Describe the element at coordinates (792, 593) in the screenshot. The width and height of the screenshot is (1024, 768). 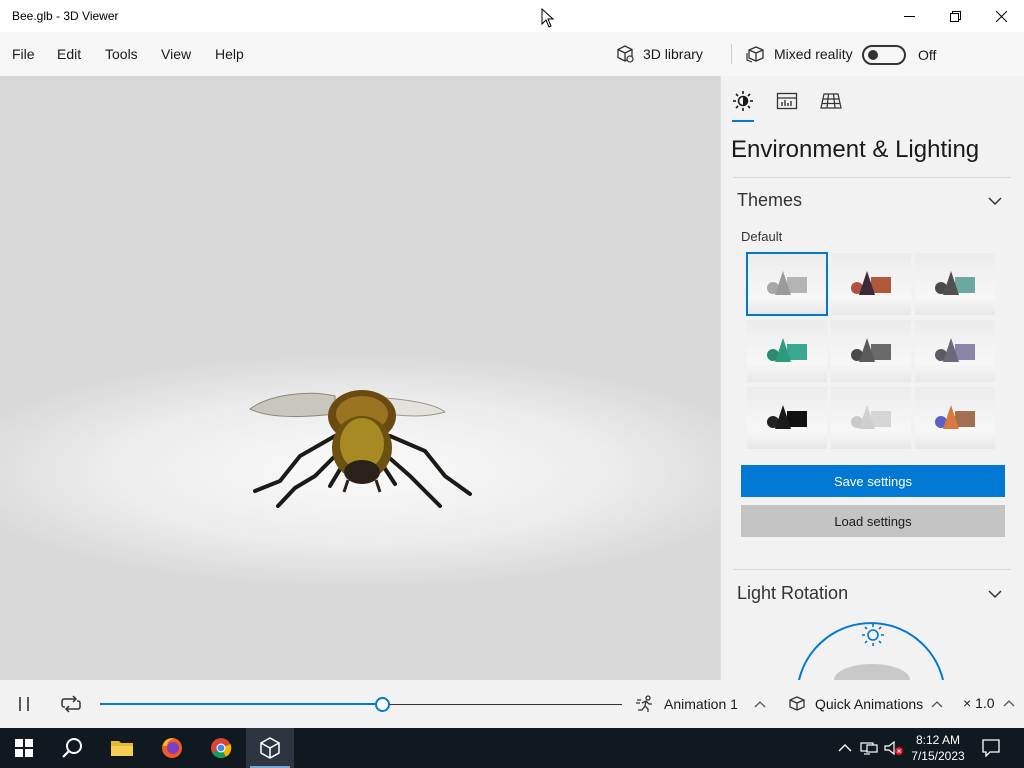
I see `light-rotation-title: Light Rotation` at that location.